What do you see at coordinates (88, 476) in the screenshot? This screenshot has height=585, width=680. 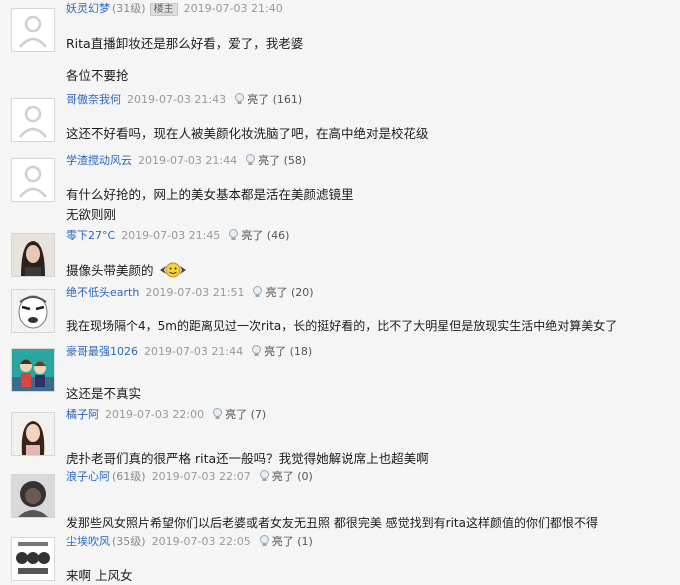 I see `username-link: 浪子心阿` at bounding box center [88, 476].